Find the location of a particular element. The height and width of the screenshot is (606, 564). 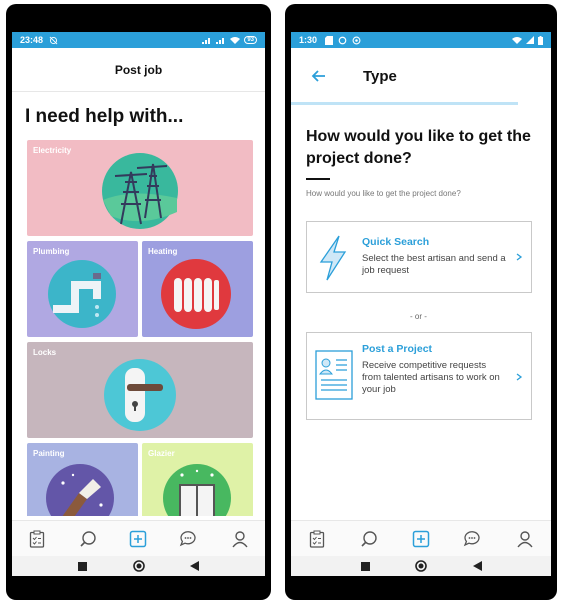

sync-icon is located at coordinates (342, 40).